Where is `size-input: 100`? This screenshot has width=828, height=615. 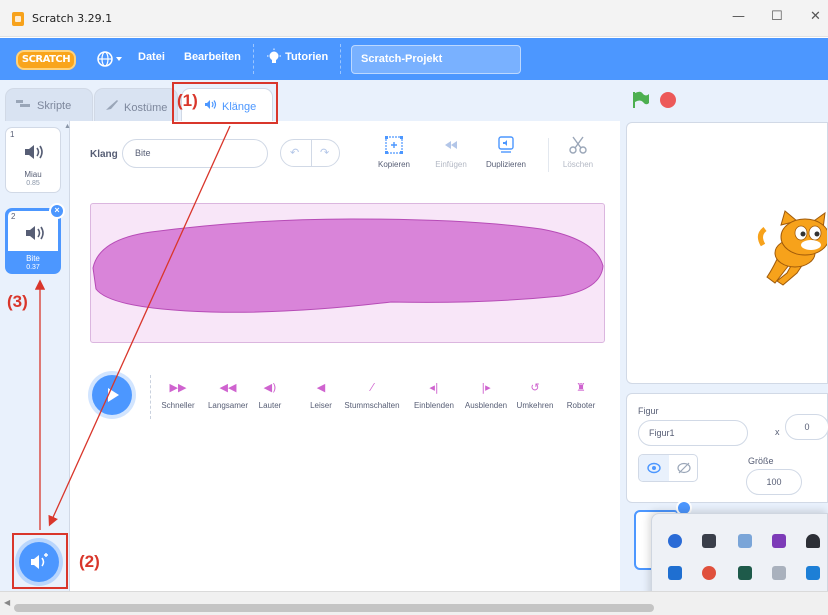 size-input: 100 is located at coordinates (774, 482).